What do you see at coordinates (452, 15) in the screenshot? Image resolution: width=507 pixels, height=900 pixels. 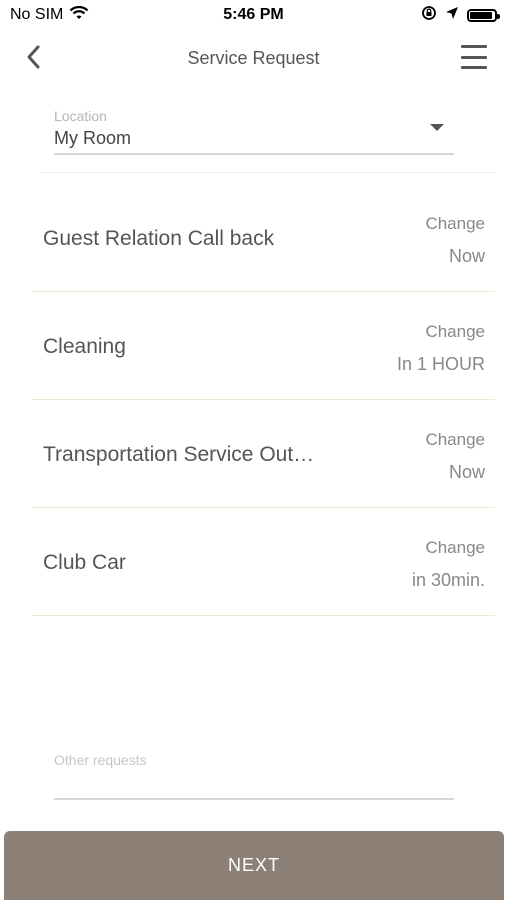 I see `location-arrow-icon` at bounding box center [452, 15].